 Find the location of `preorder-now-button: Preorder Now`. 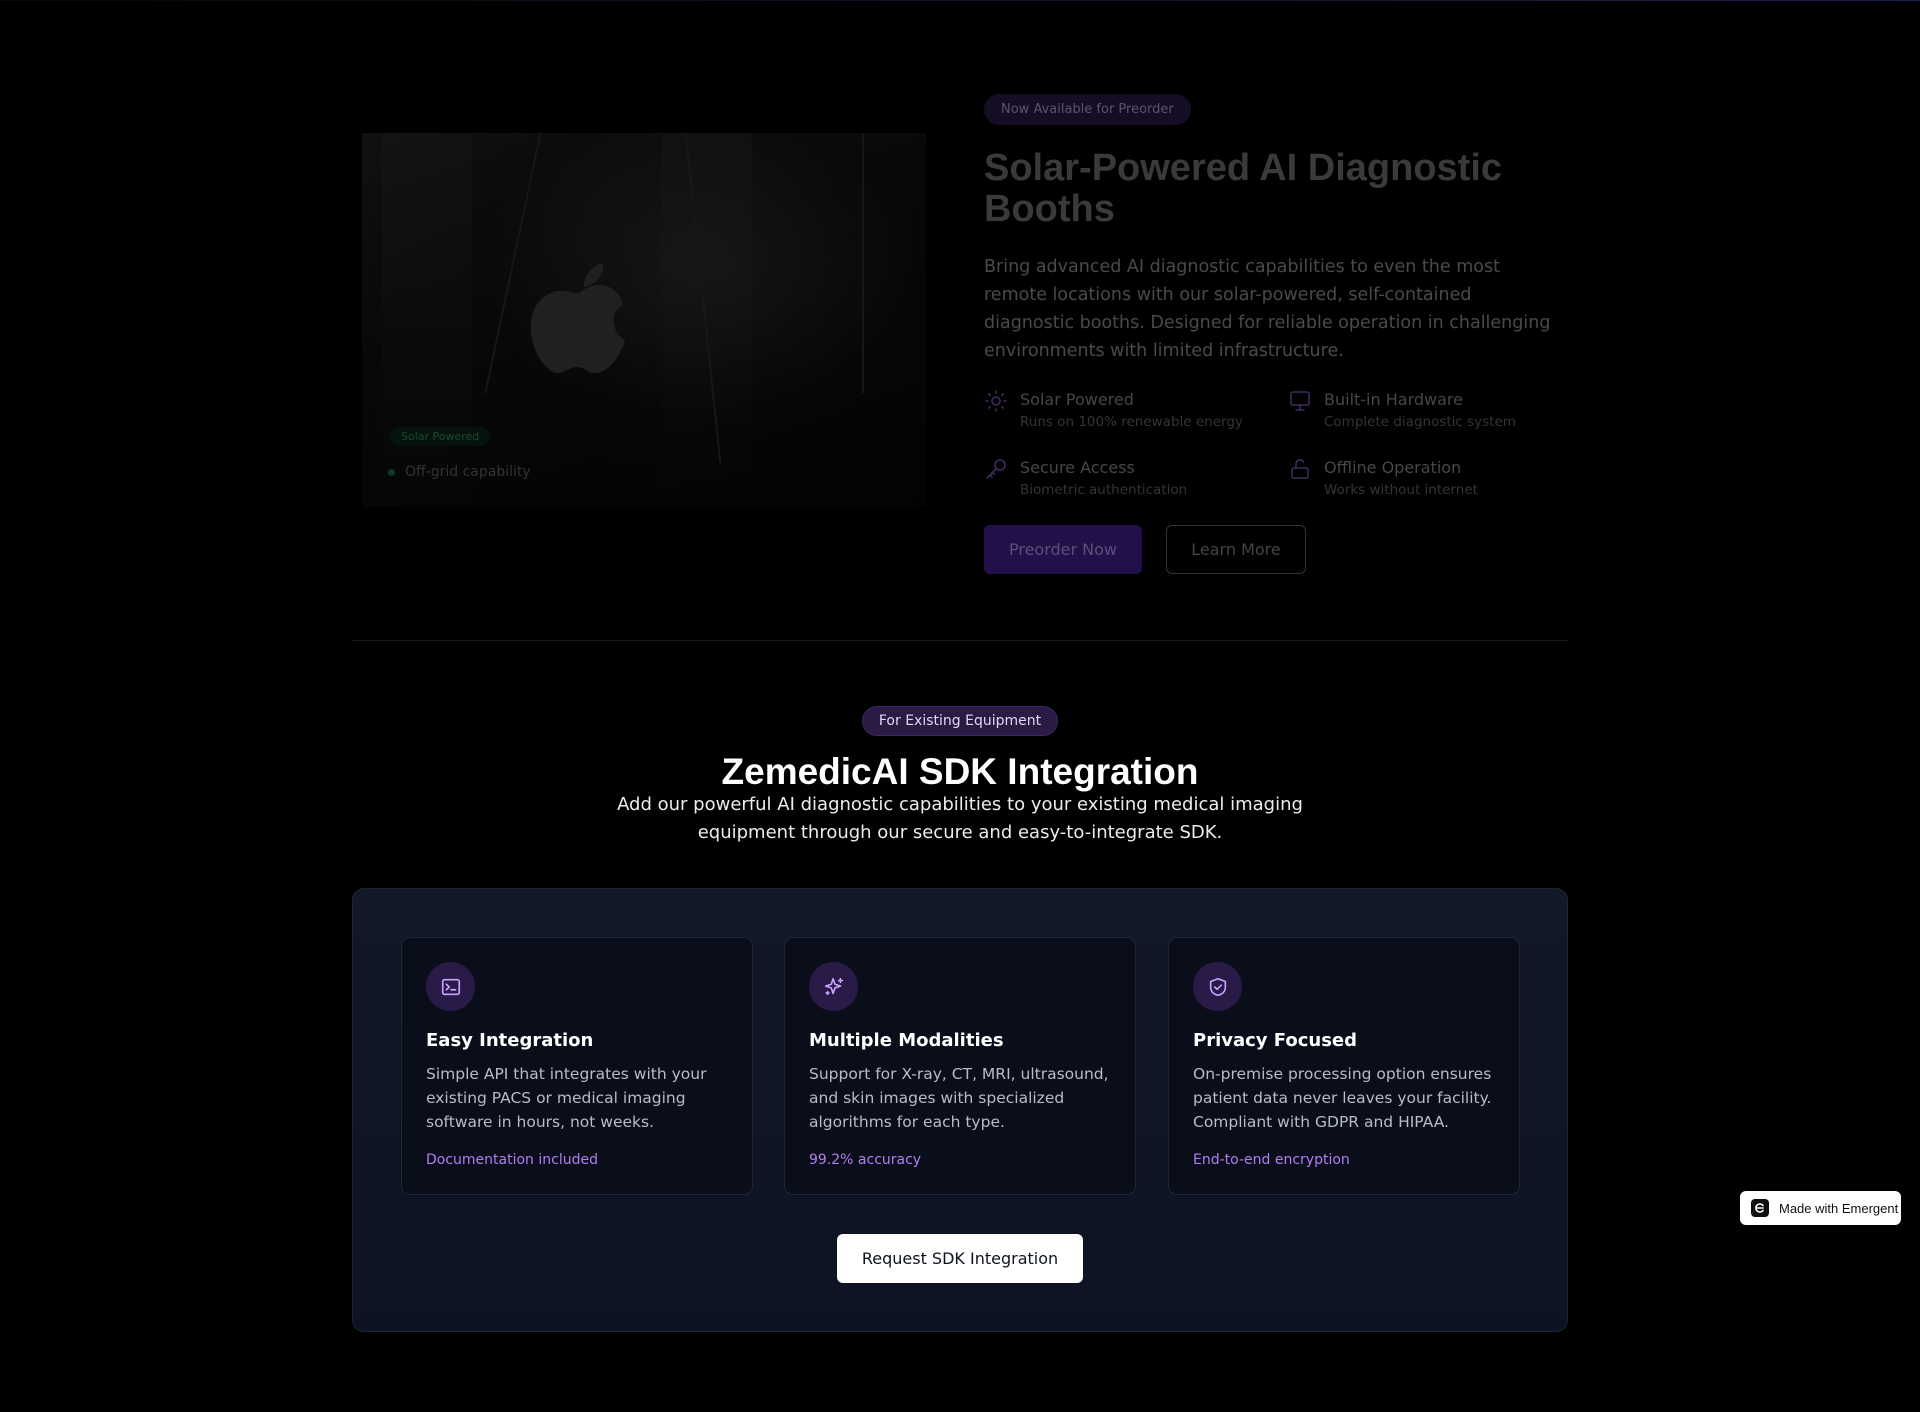

preorder-now-button: Preorder Now is located at coordinates (1063, 549).